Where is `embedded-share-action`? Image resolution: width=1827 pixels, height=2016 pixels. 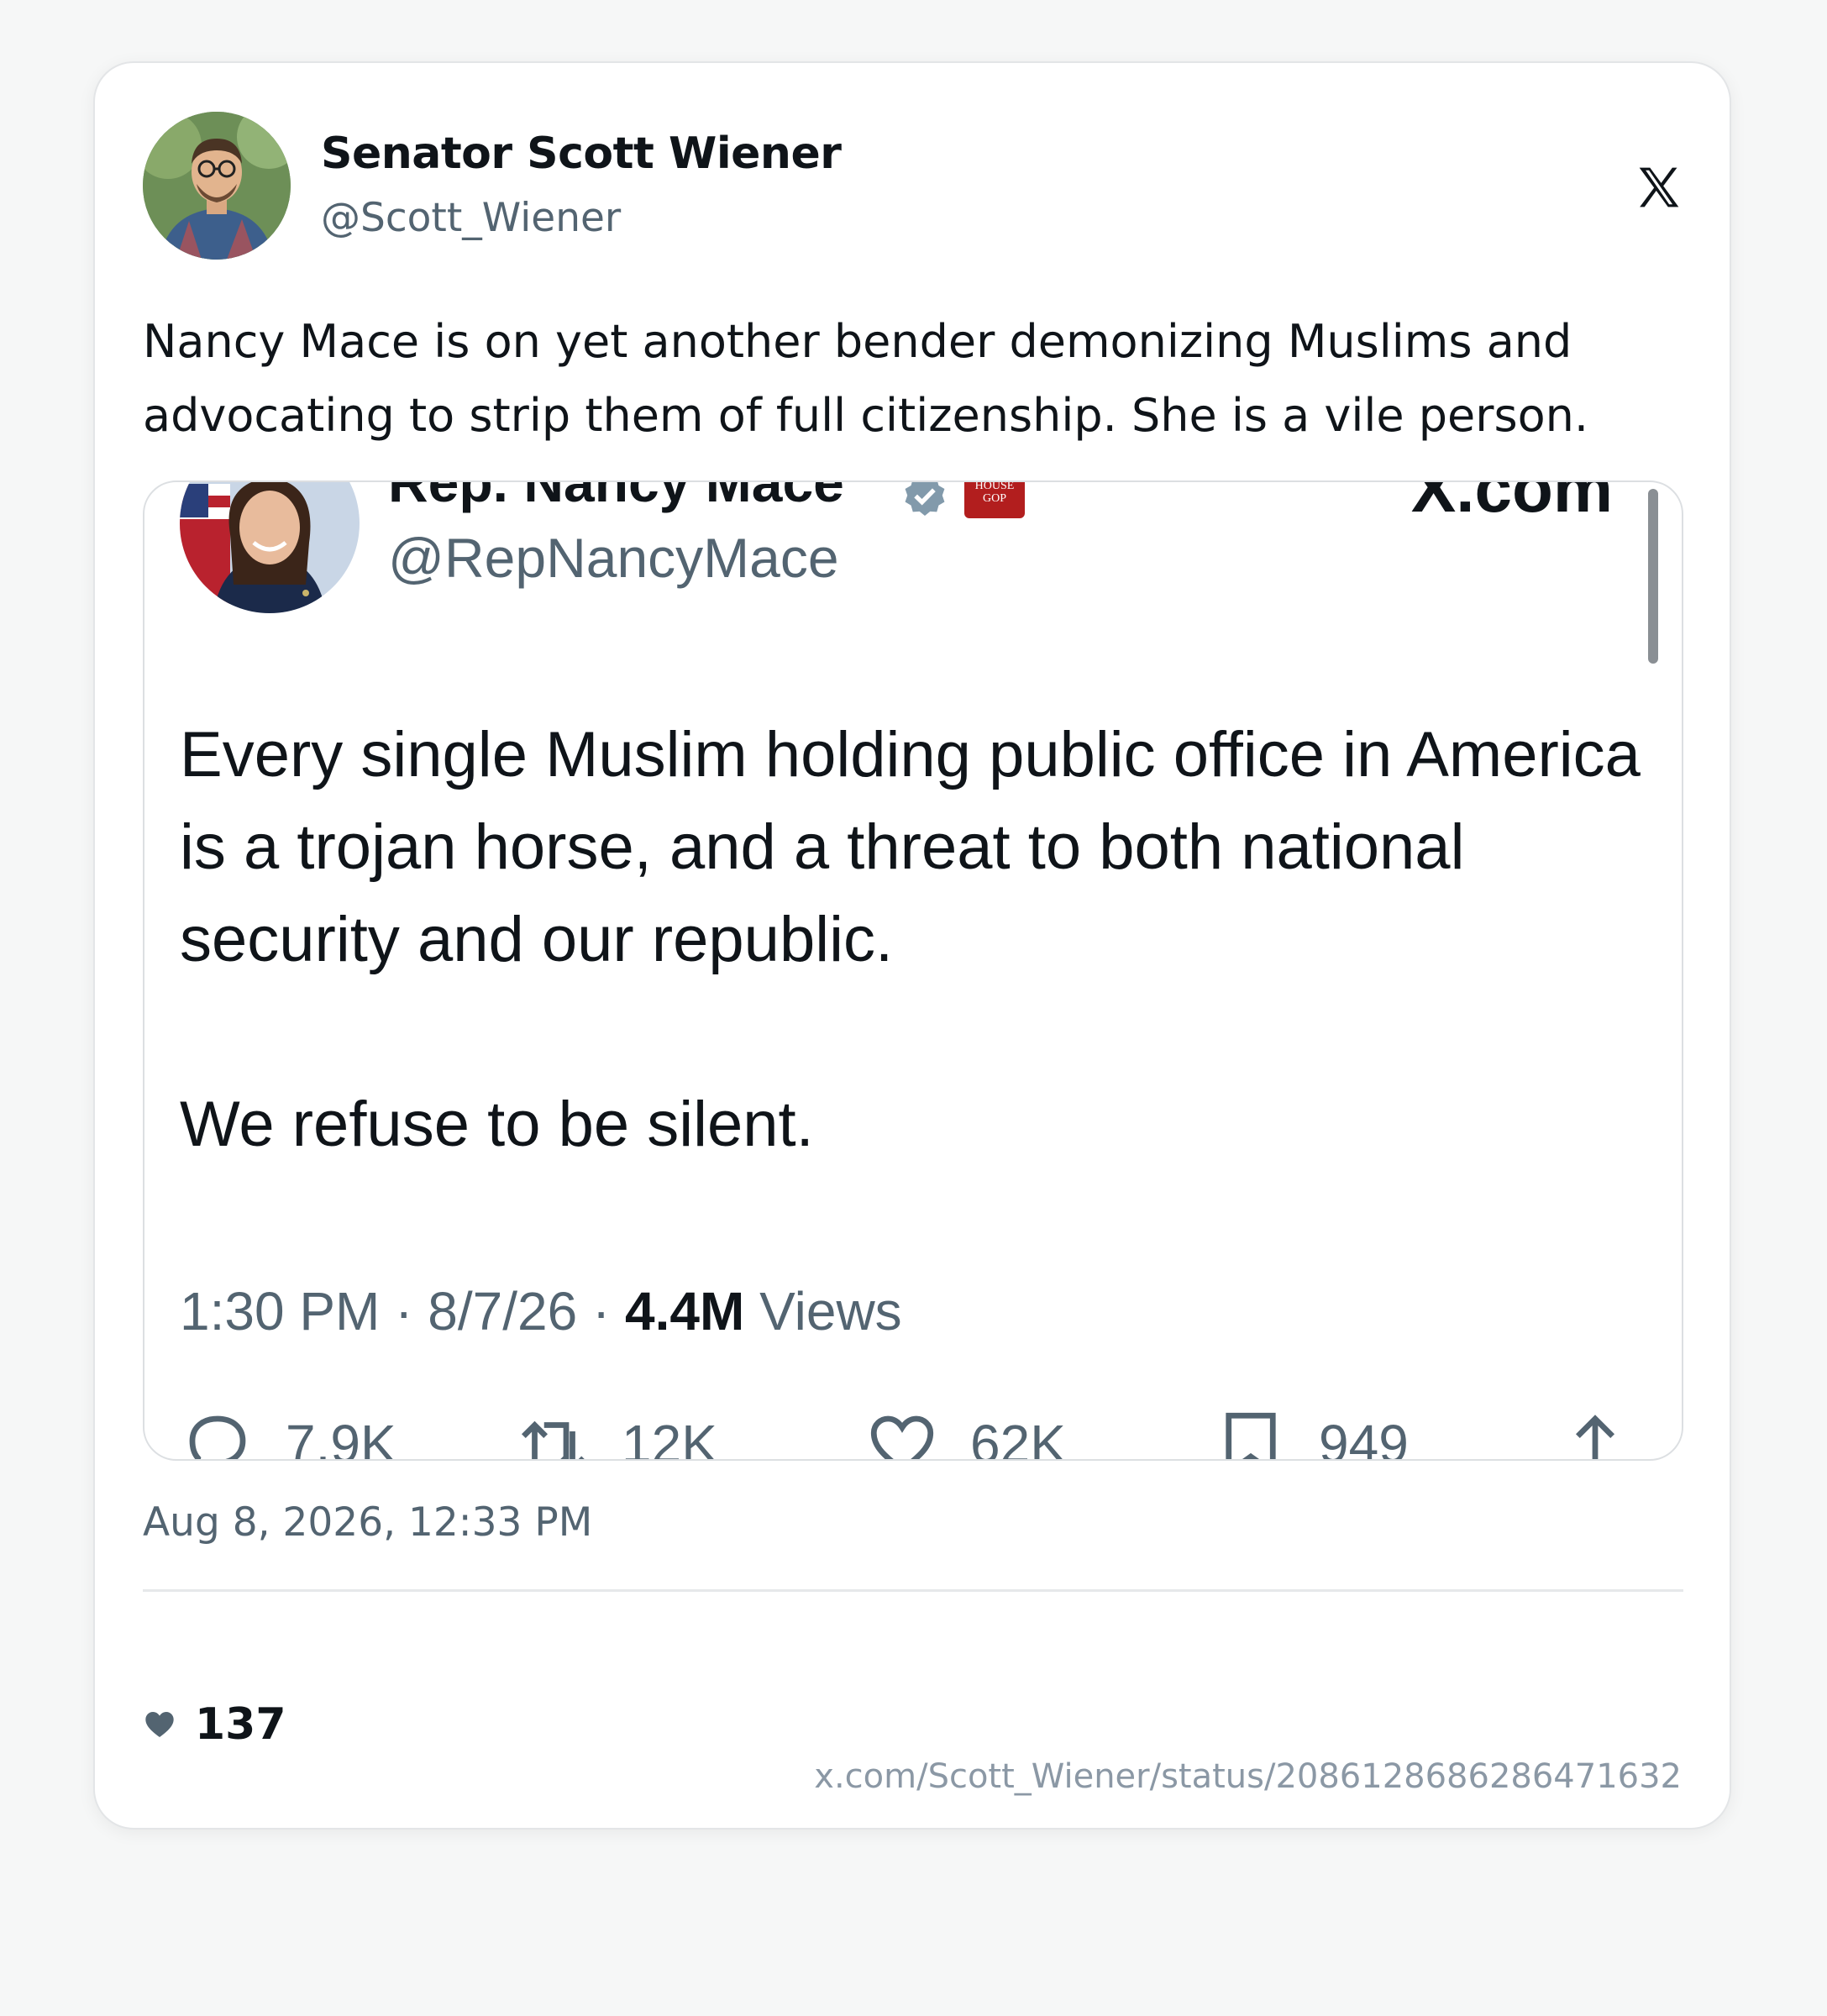 embedded-share-action is located at coordinates (1595, 1432).